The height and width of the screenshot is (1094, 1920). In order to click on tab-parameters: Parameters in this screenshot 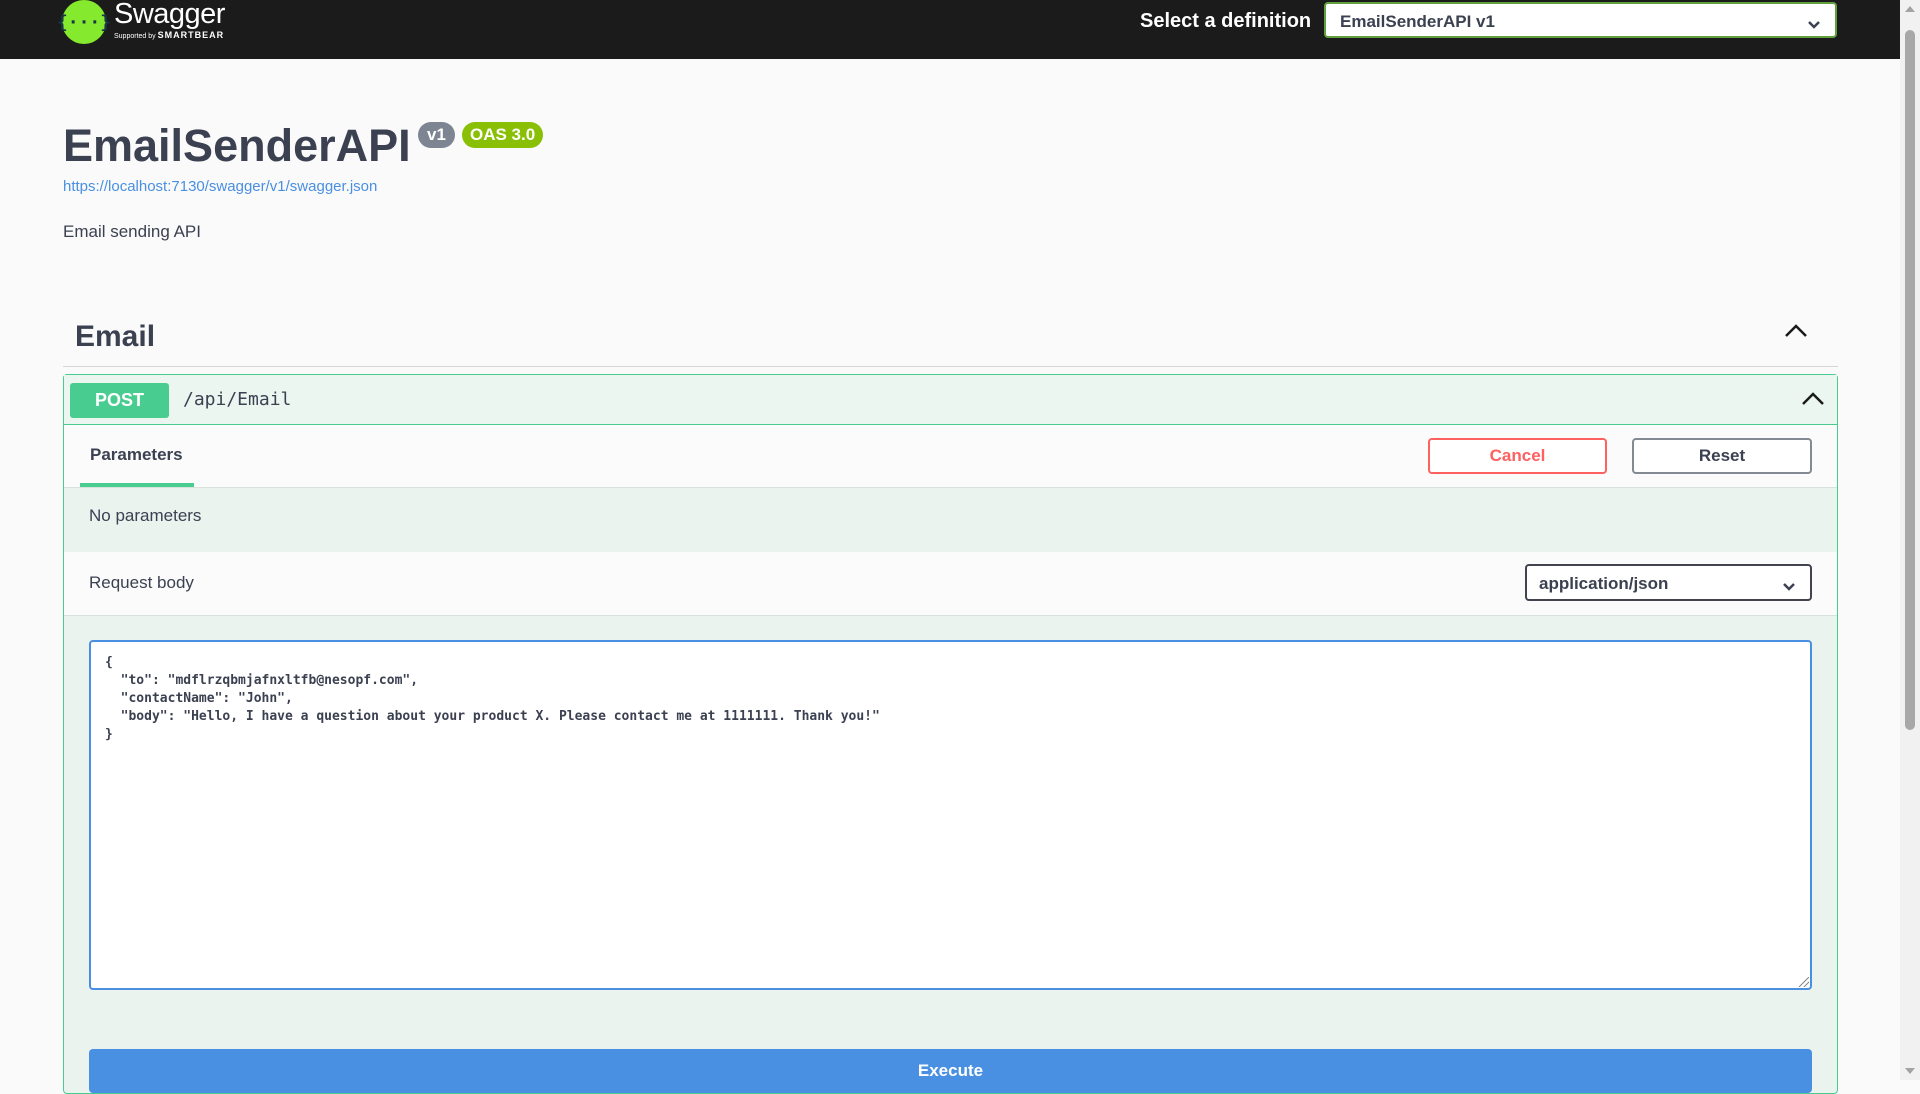, I will do `click(136, 455)`.